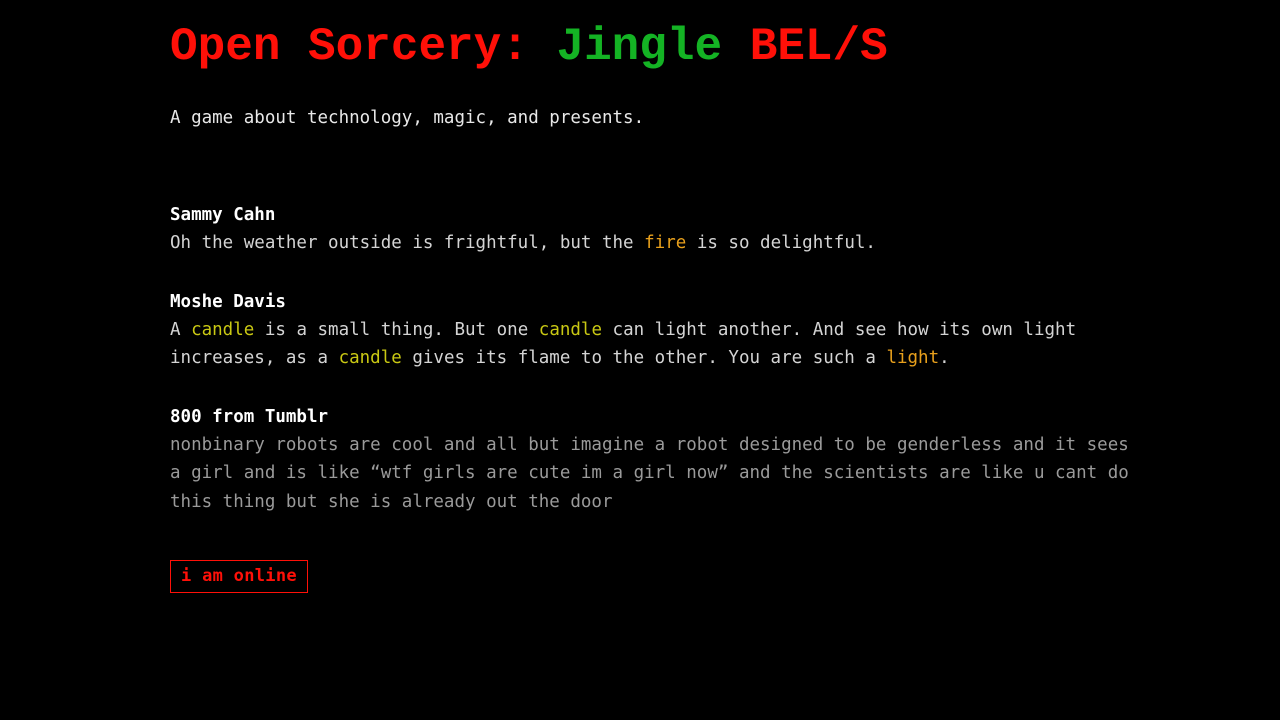  What do you see at coordinates (363, 47) in the screenshot?
I see `title-segment-open-sorcery: Open Sorcery:` at bounding box center [363, 47].